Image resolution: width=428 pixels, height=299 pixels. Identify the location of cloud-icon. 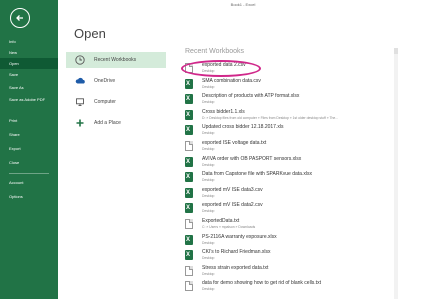
(80, 80).